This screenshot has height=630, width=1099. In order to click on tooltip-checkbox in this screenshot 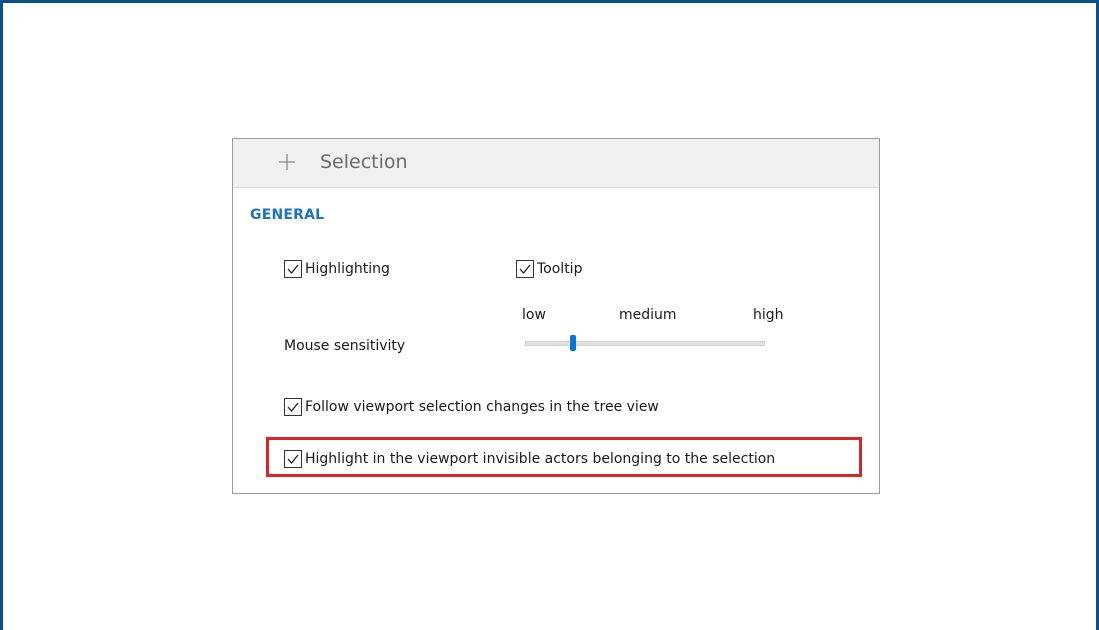, I will do `click(525, 269)`.